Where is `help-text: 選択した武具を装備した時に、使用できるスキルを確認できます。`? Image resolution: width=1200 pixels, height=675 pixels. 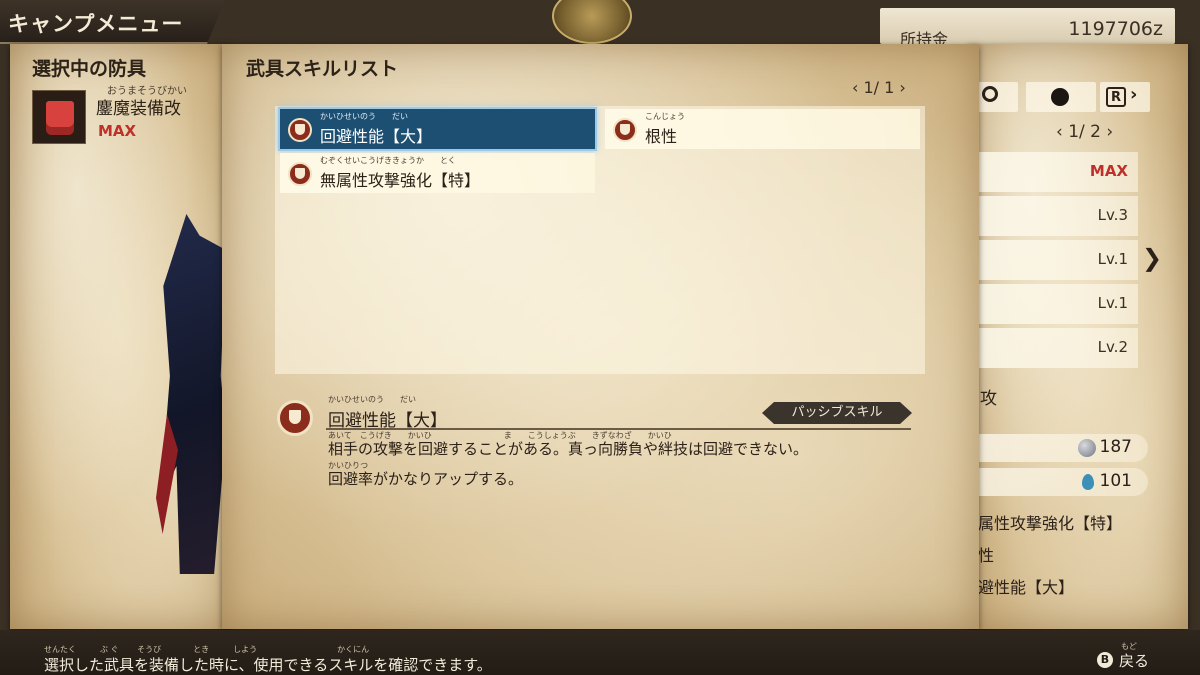 help-text: 選択した武具を装備した時に、使用できるスキルを確認できます。 is located at coordinates (268, 665).